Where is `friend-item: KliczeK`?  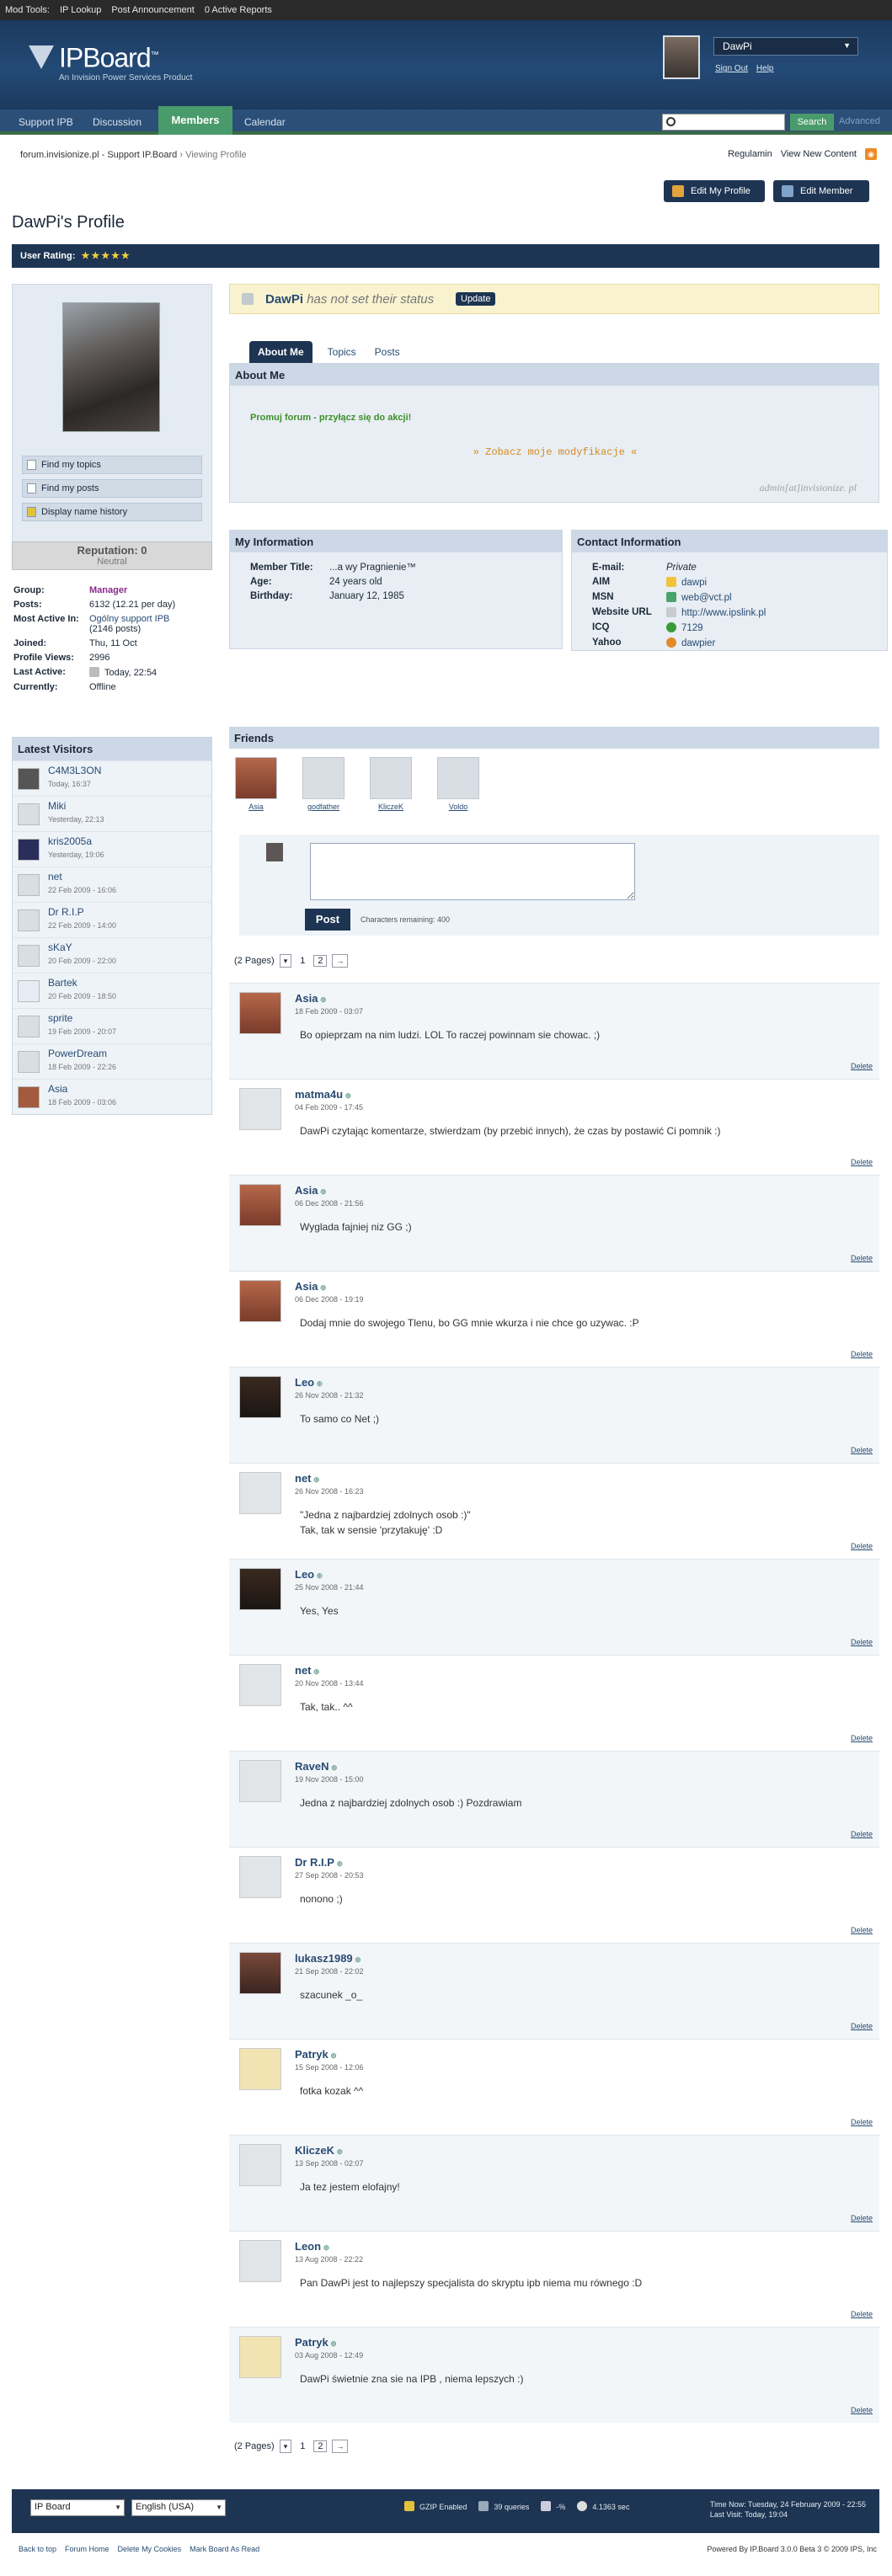 friend-item: KliczeK is located at coordinates (391, 784).